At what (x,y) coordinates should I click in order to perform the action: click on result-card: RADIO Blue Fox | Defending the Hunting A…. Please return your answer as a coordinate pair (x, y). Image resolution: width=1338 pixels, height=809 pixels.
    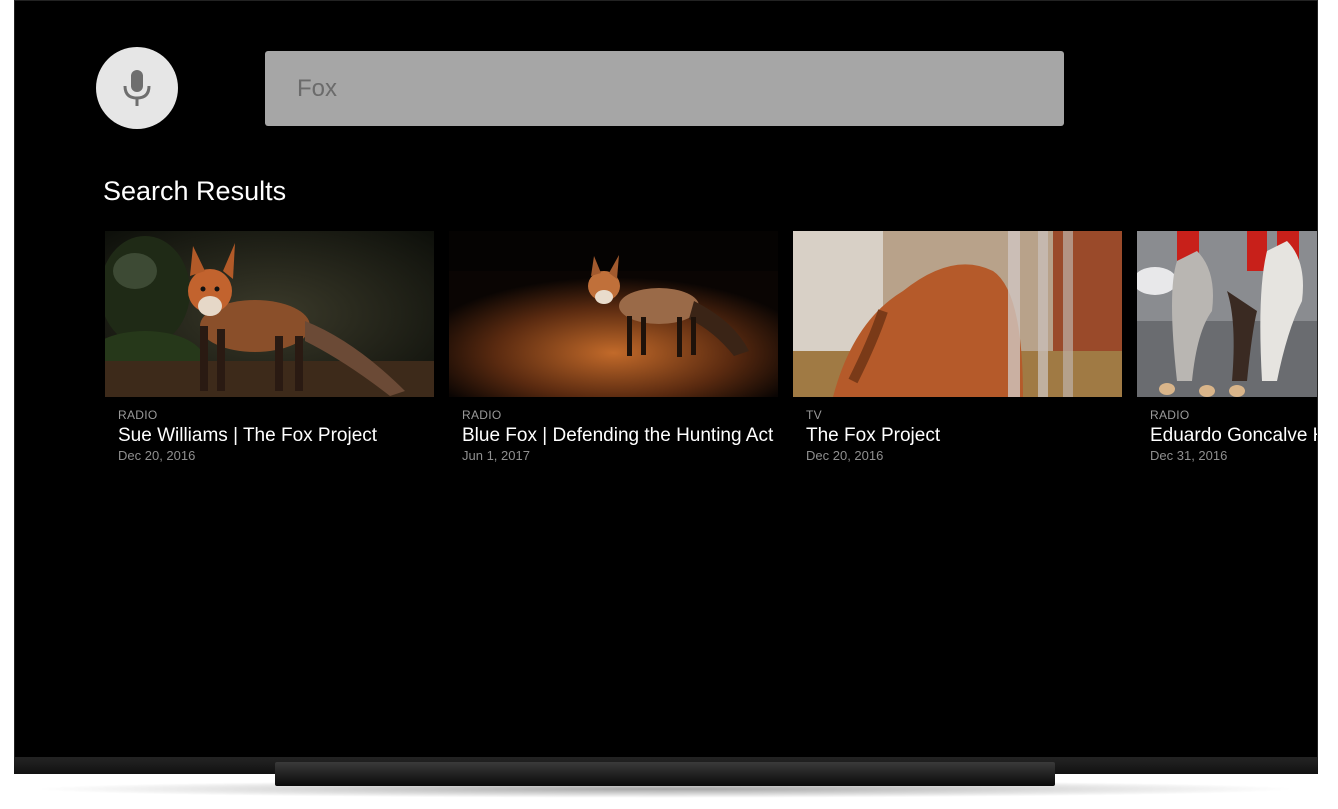
    Looking at the image, I should click on (613, 361).